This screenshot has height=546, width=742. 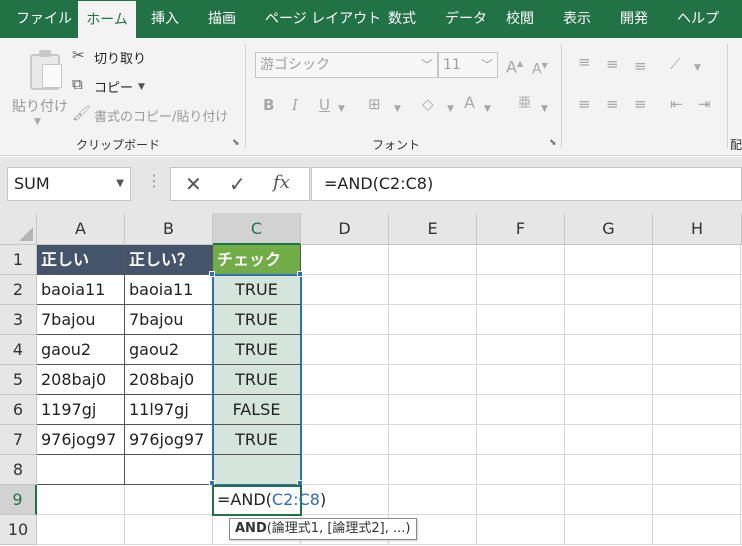 I want to click on insert-function-icon: fx, so click(x=281, y=182).